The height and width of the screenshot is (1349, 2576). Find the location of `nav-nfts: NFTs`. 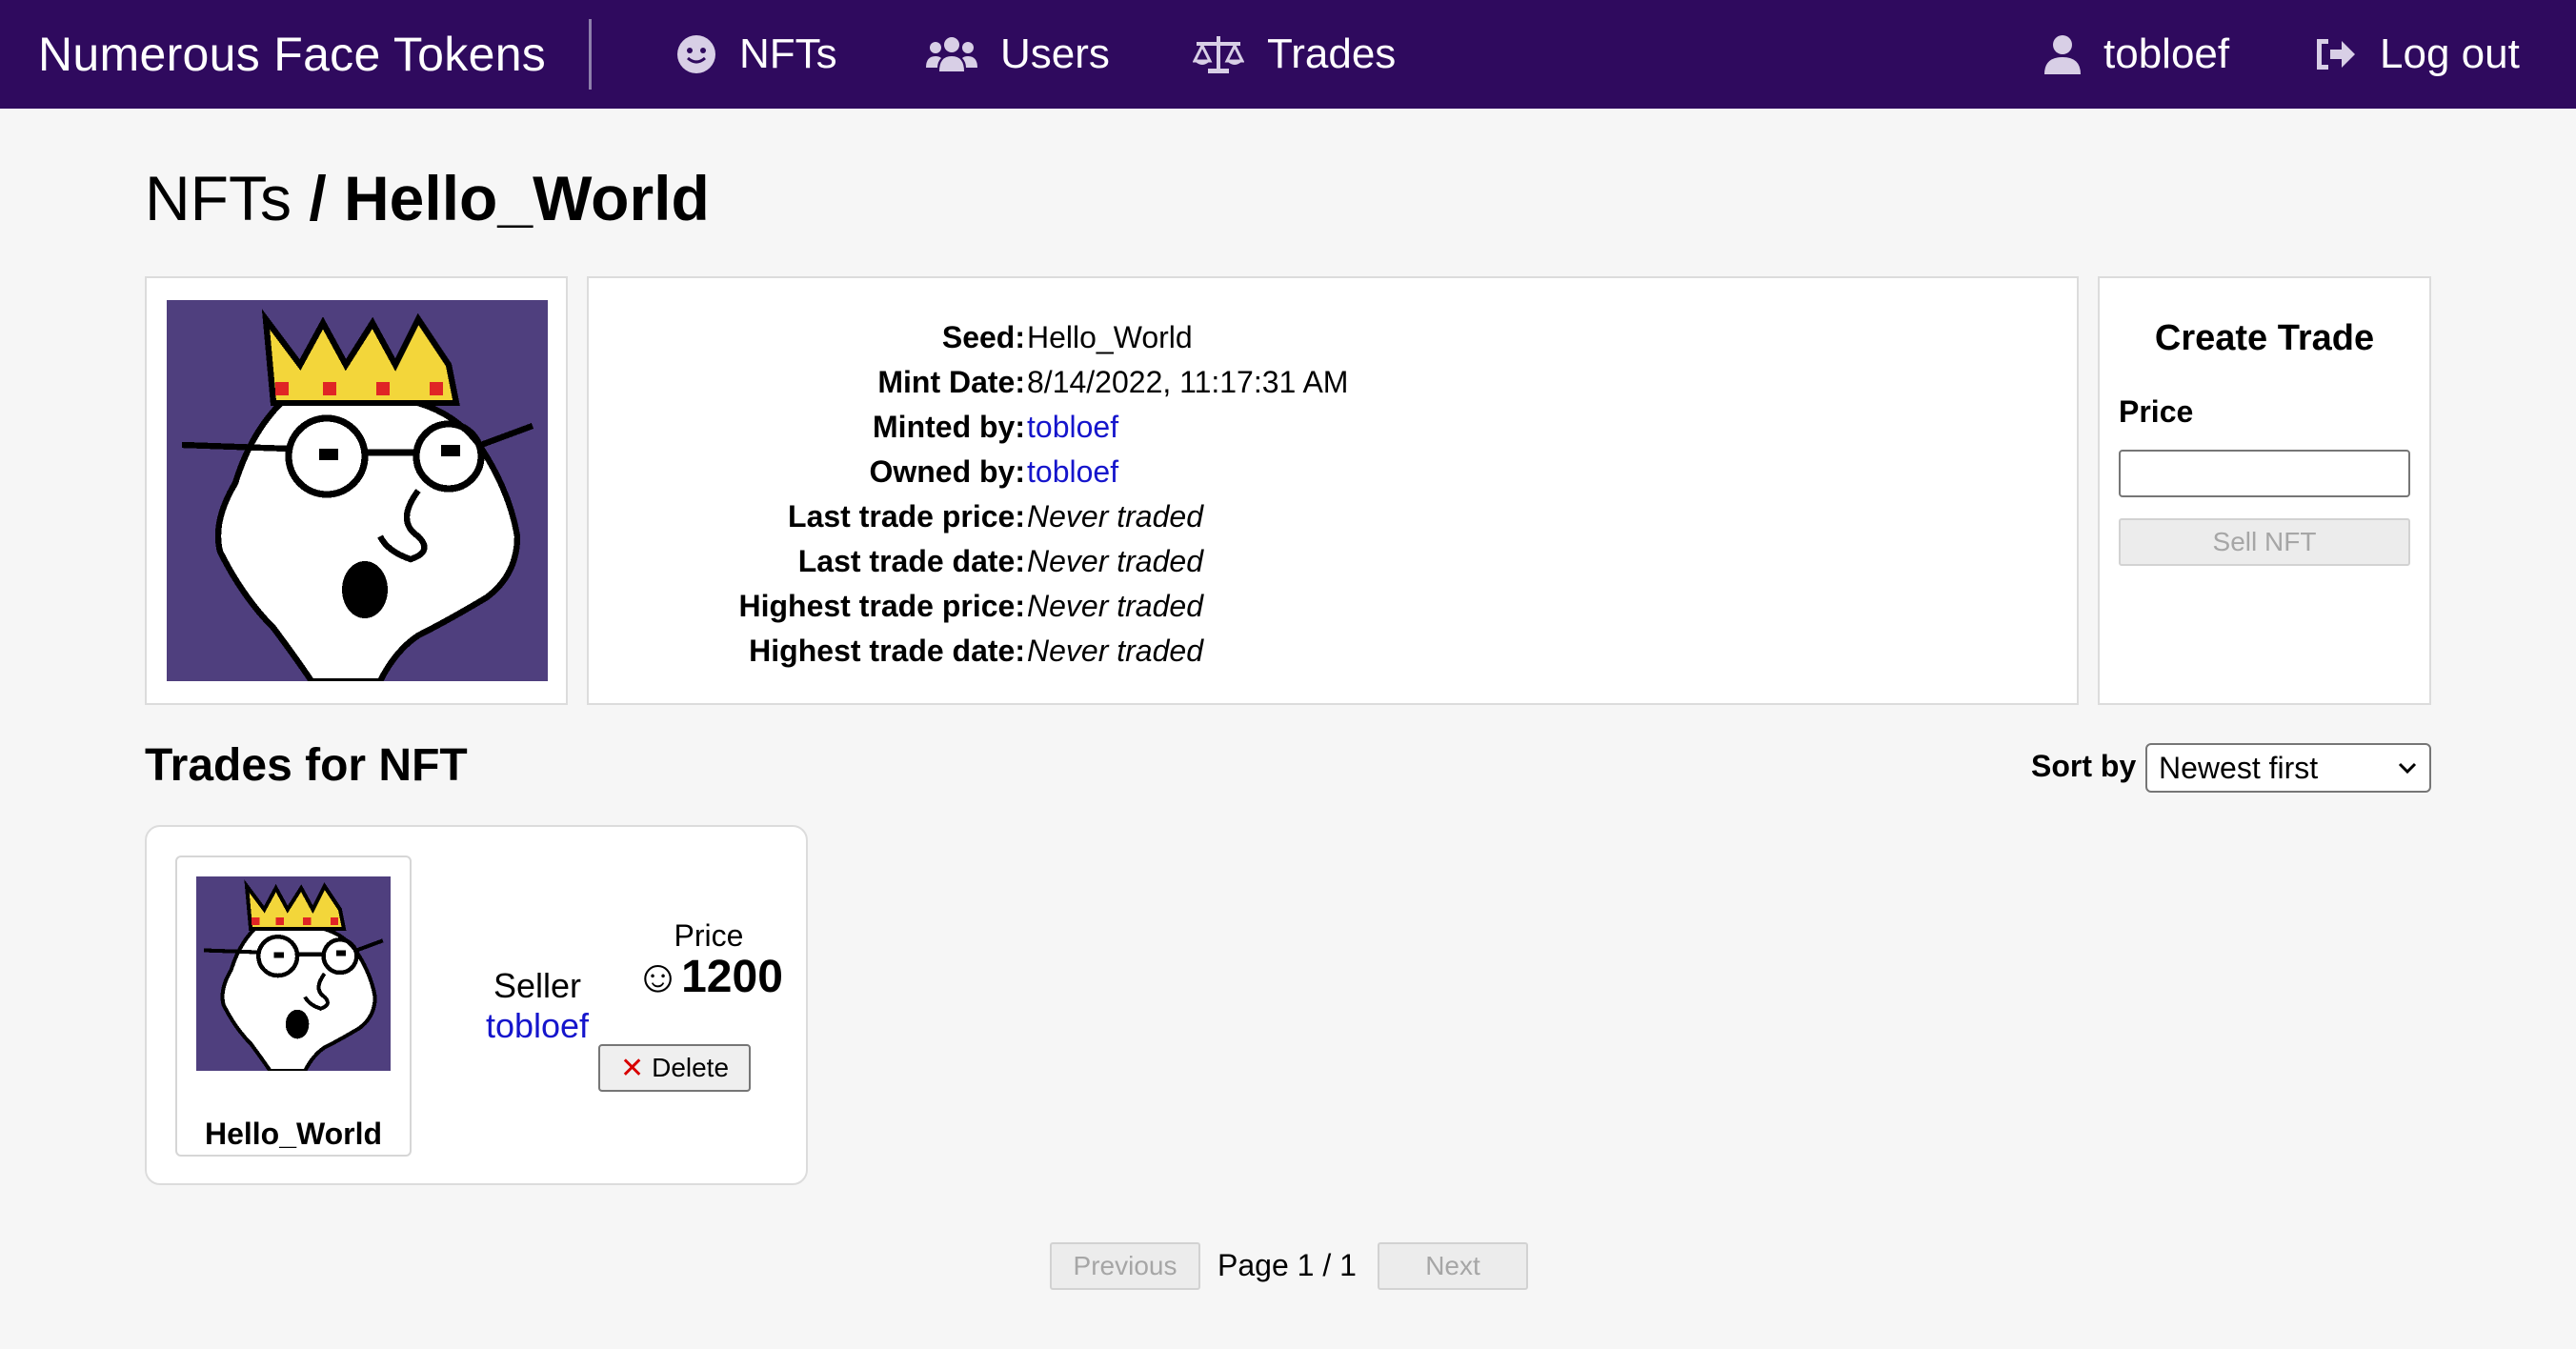

nav-nfts: NFTs is located at coordinates (757, 54).